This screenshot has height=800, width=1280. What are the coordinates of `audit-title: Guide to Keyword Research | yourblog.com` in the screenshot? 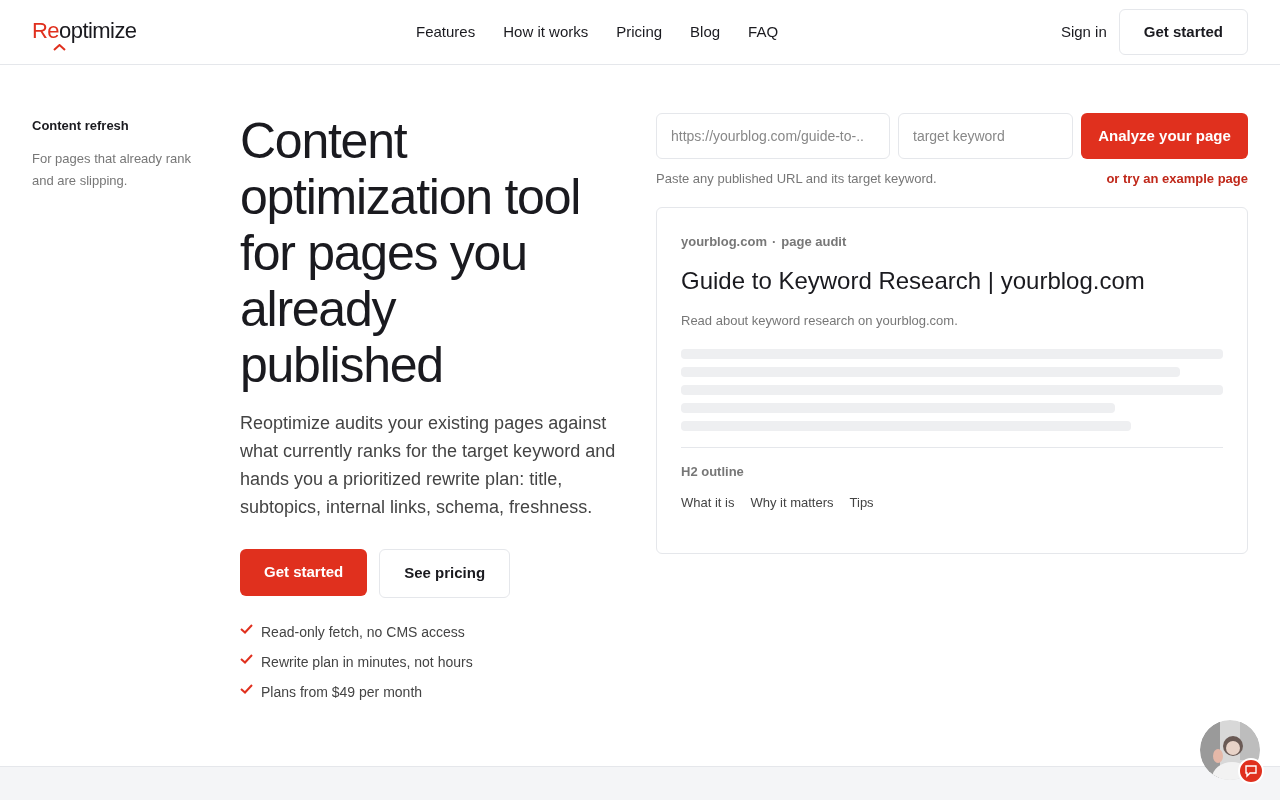 It's located at (913, 281).